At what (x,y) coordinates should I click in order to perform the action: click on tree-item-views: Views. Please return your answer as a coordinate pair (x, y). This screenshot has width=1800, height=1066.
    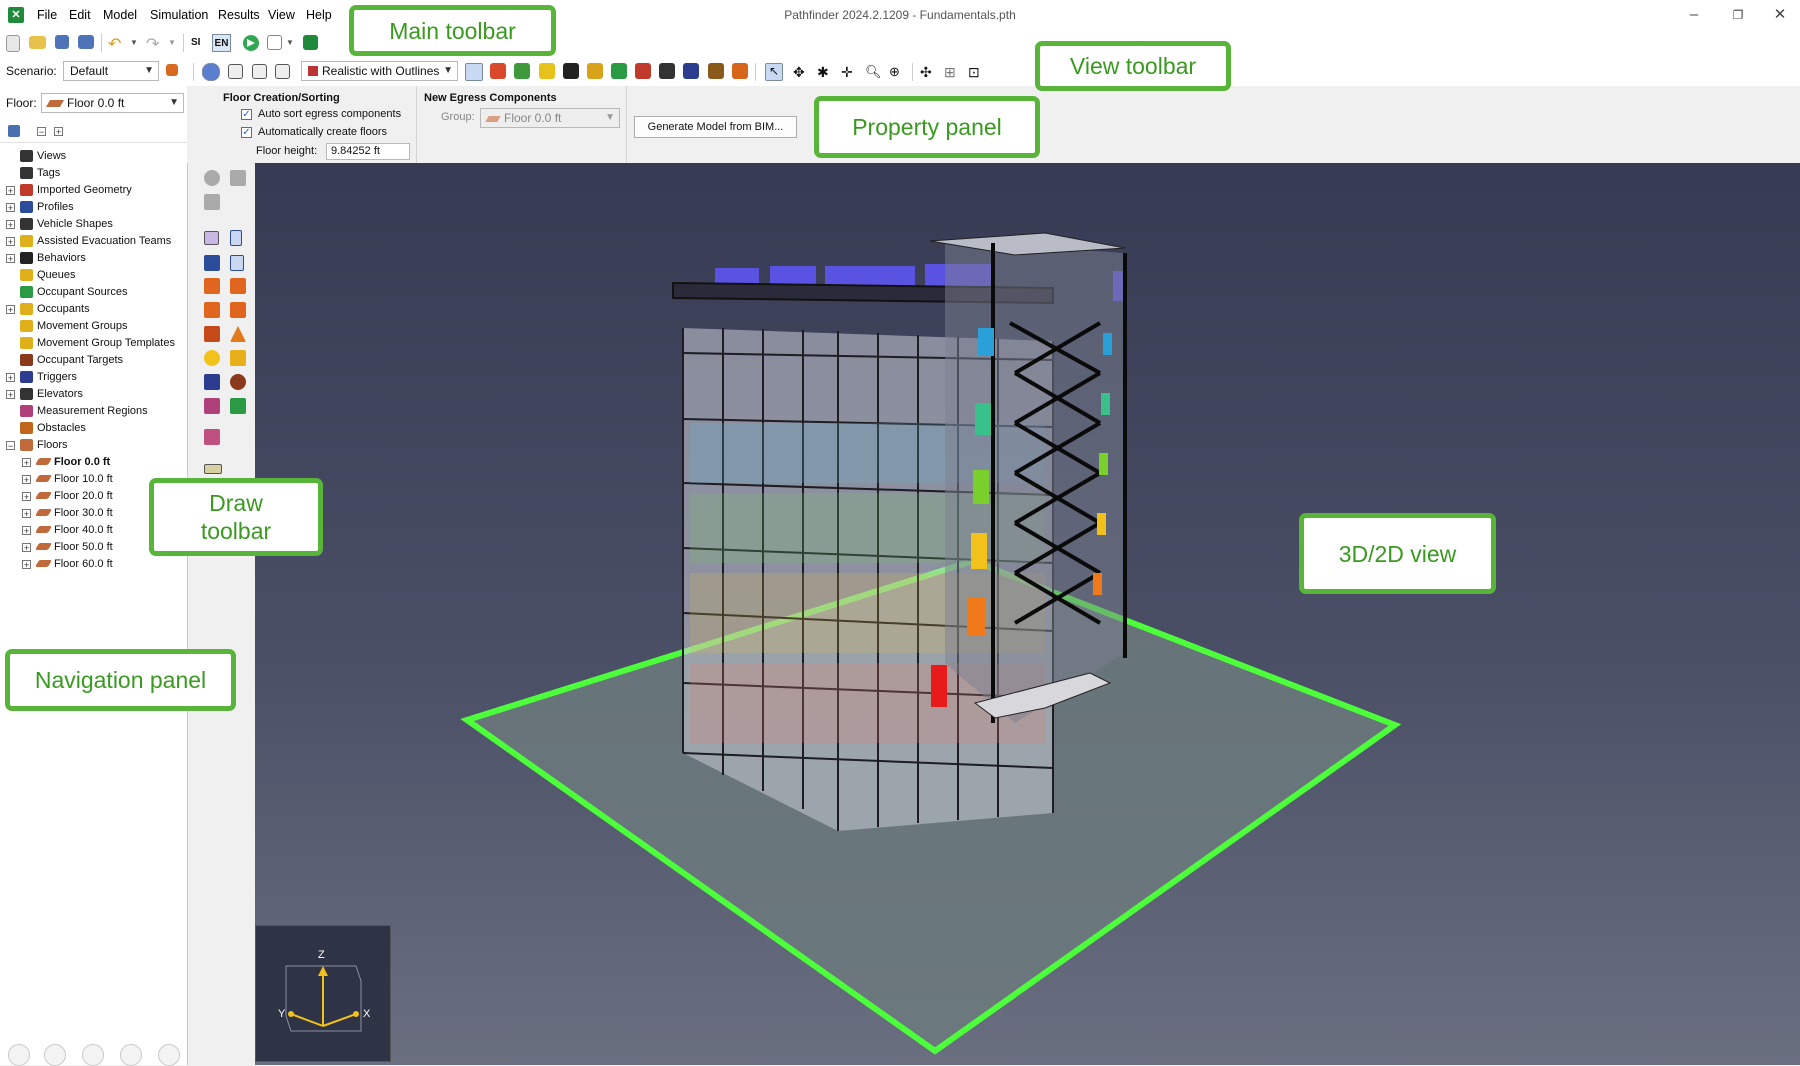
    Looking at the image, I should click on (51, 156).